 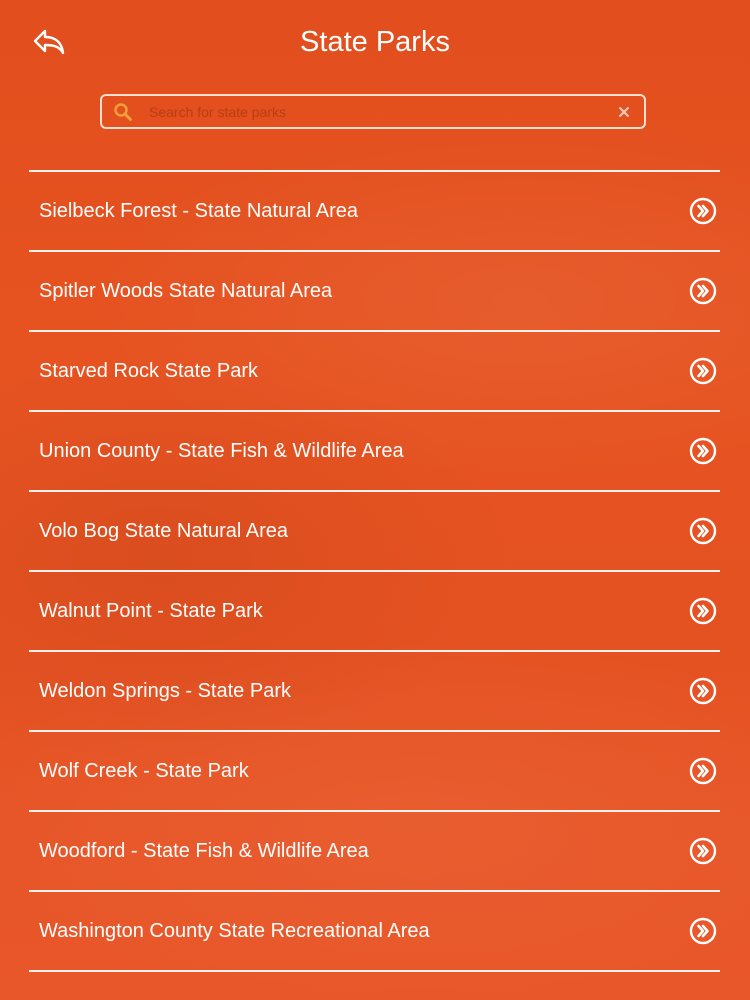 I want to click on search-input, so click(x=381, y=111).